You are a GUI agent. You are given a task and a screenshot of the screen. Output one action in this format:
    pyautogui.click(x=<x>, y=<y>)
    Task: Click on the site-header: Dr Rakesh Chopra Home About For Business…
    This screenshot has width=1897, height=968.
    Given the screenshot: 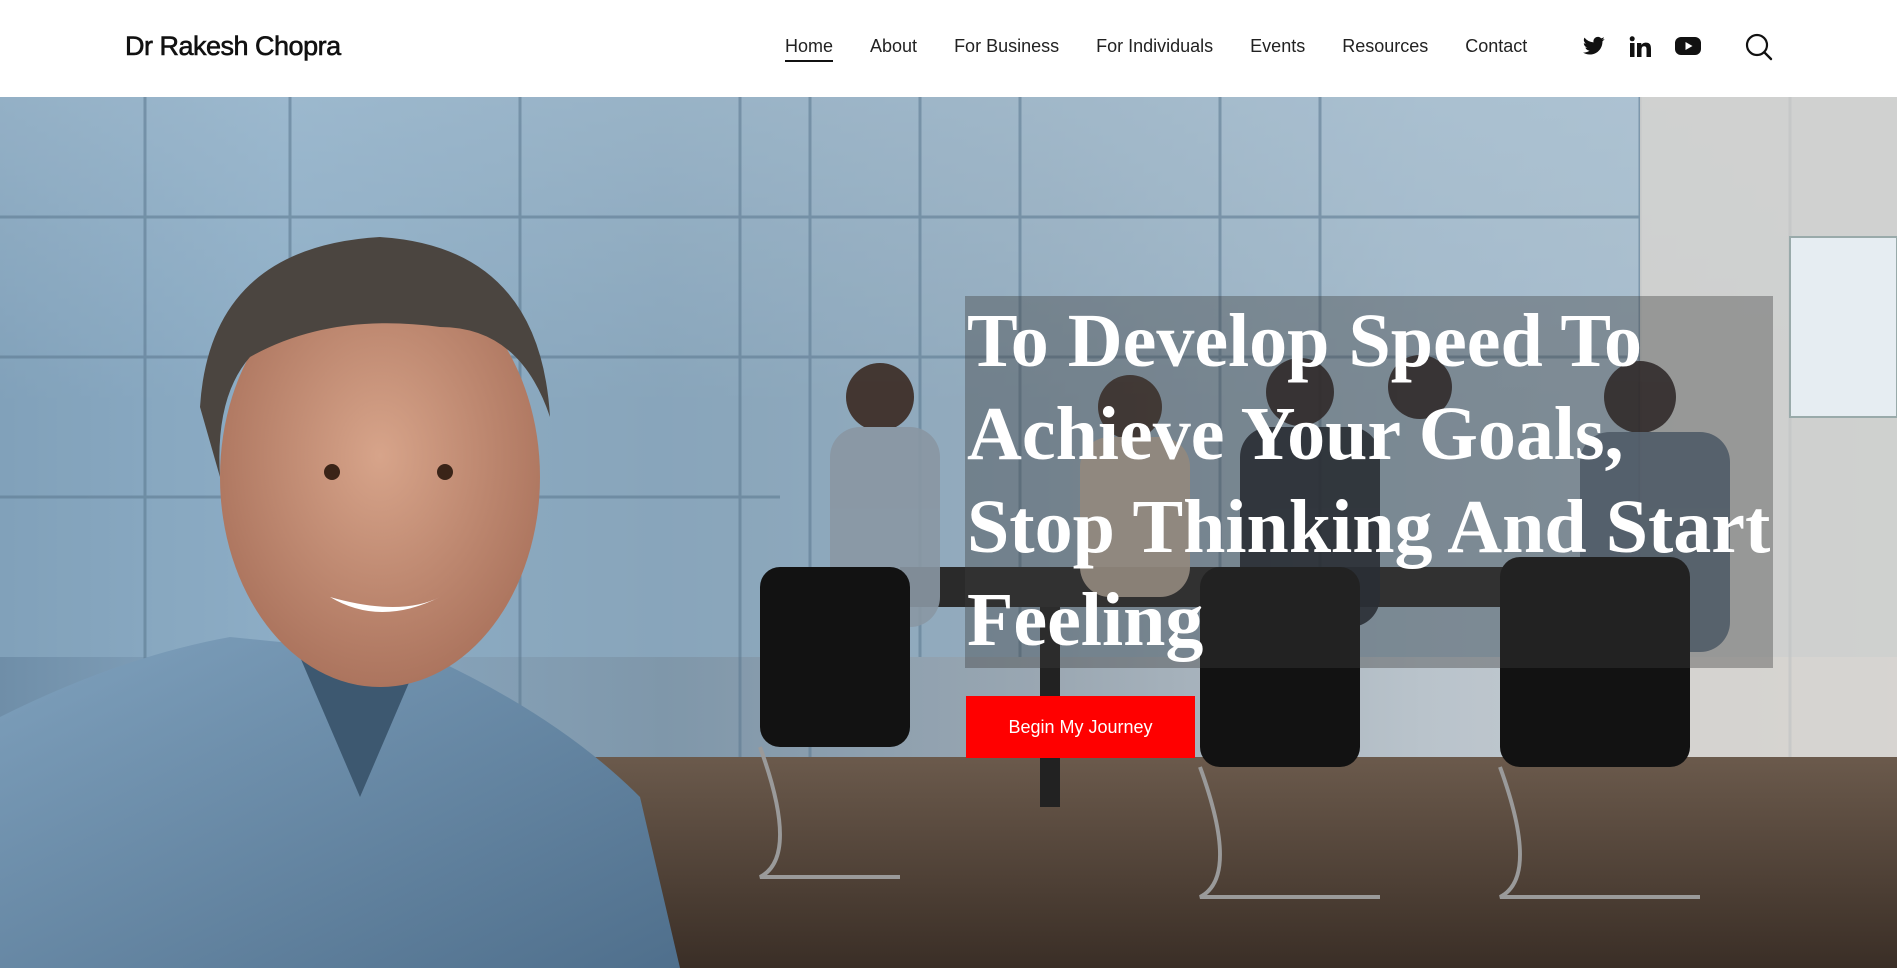 What is the action you would take?
    pyautogui.click(x=948, y=48)
    